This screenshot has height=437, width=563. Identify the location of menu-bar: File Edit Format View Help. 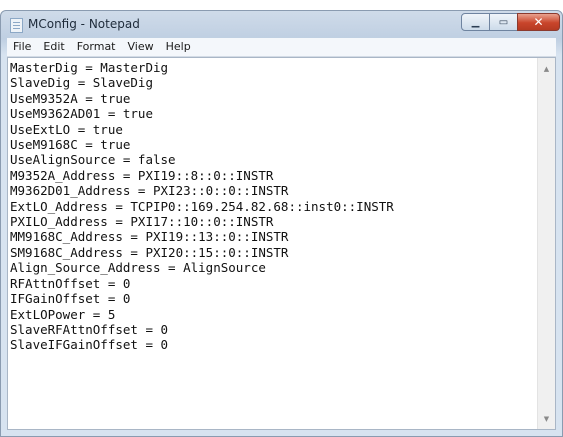
(281, 47).